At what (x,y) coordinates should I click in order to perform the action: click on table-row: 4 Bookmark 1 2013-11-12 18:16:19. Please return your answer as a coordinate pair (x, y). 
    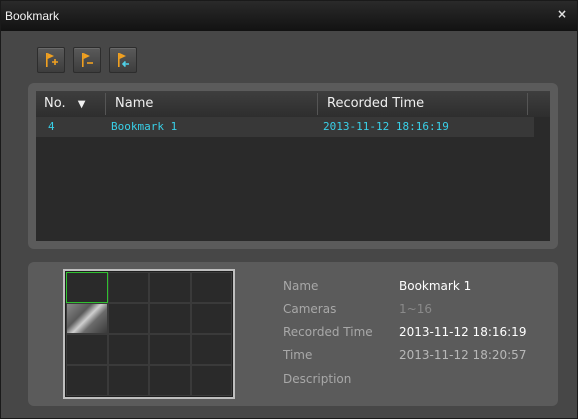
    Looking at the image, I should click on (285, 127).